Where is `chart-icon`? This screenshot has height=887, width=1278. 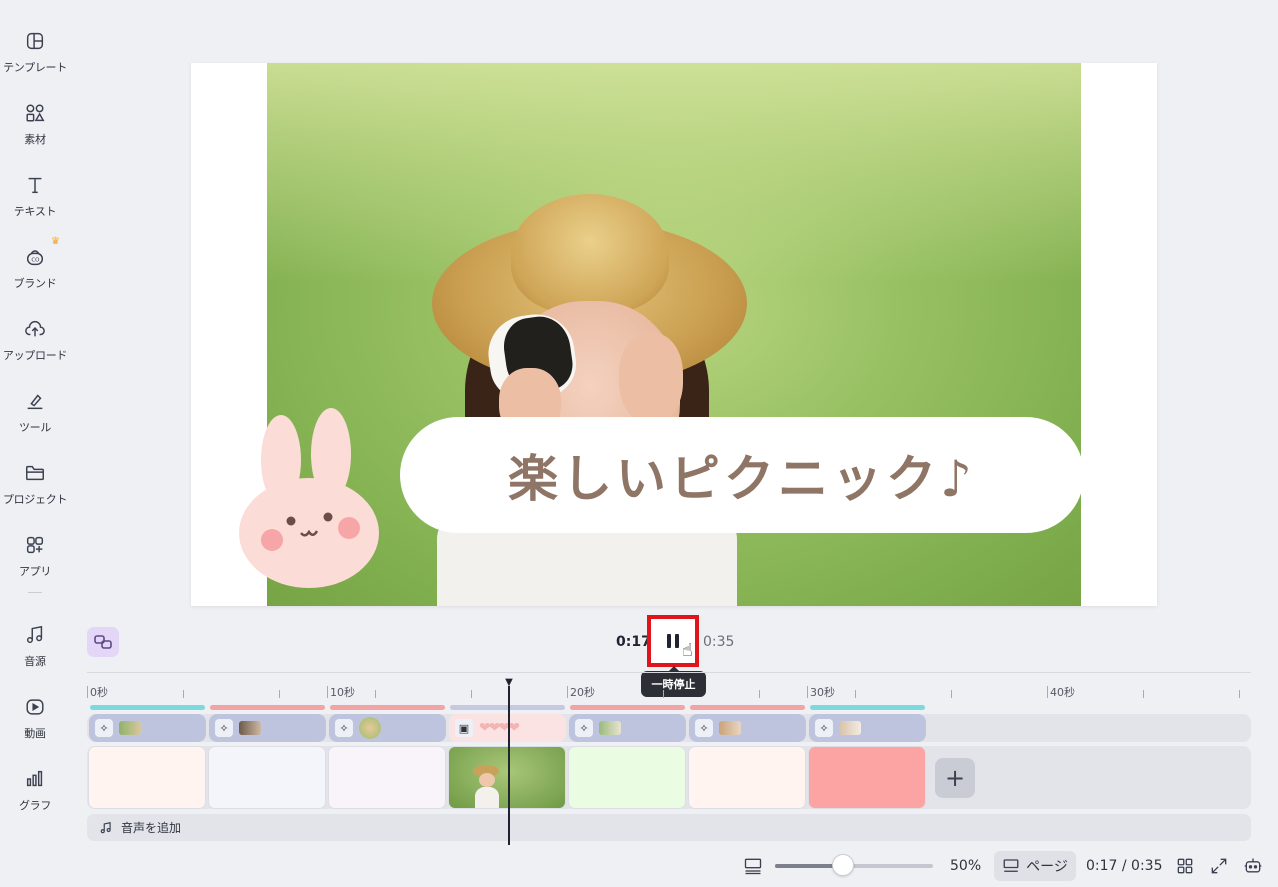
chart-icon is located at coordinates (34, 778).